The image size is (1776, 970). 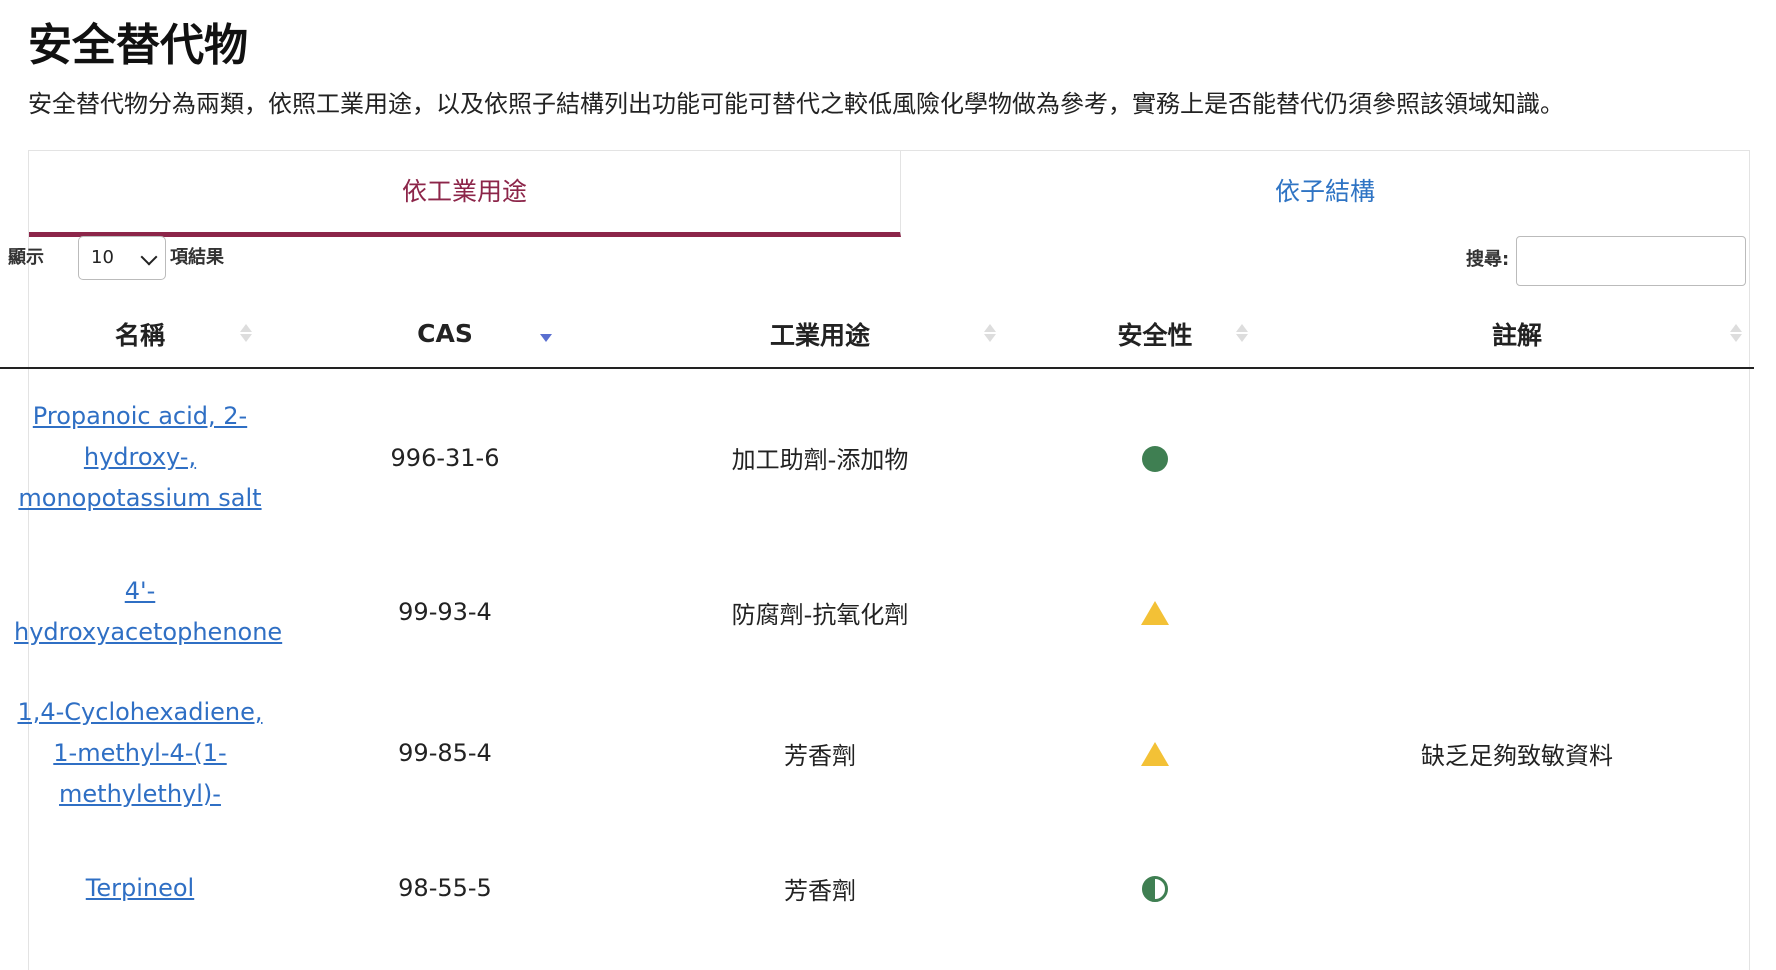 What do you see at coordinates (445, 888) in the screenshot?
I see `cas-number: 98-55-5` at bounding box center [445, 888].